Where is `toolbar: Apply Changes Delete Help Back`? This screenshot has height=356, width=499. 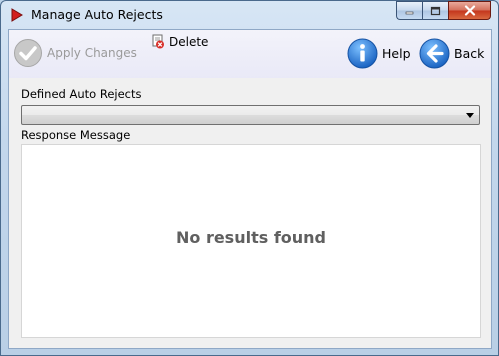
toolbar: Apply Changes Delete Help Back is located at coordinates (250, 54).